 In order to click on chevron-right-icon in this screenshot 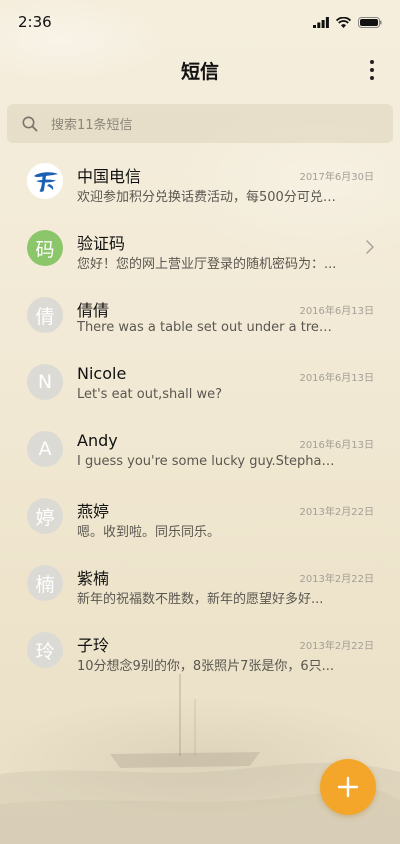, I will do `click(370, 247)`.